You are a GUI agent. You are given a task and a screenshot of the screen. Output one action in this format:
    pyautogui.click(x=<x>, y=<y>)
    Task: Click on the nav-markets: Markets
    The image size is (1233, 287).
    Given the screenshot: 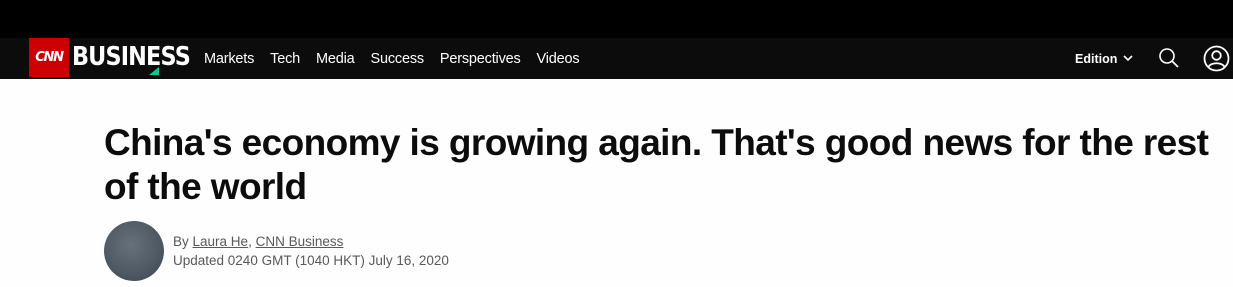 What is the action you would take?
    pyautogui.click(x=229, y=59)
    